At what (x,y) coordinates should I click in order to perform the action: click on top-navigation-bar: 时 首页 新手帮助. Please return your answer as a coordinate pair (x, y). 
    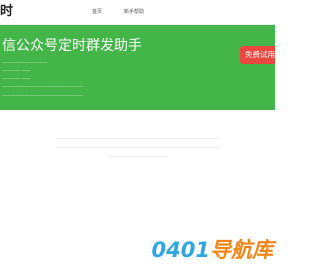
    Looking at the image, I should click on (137, 12).